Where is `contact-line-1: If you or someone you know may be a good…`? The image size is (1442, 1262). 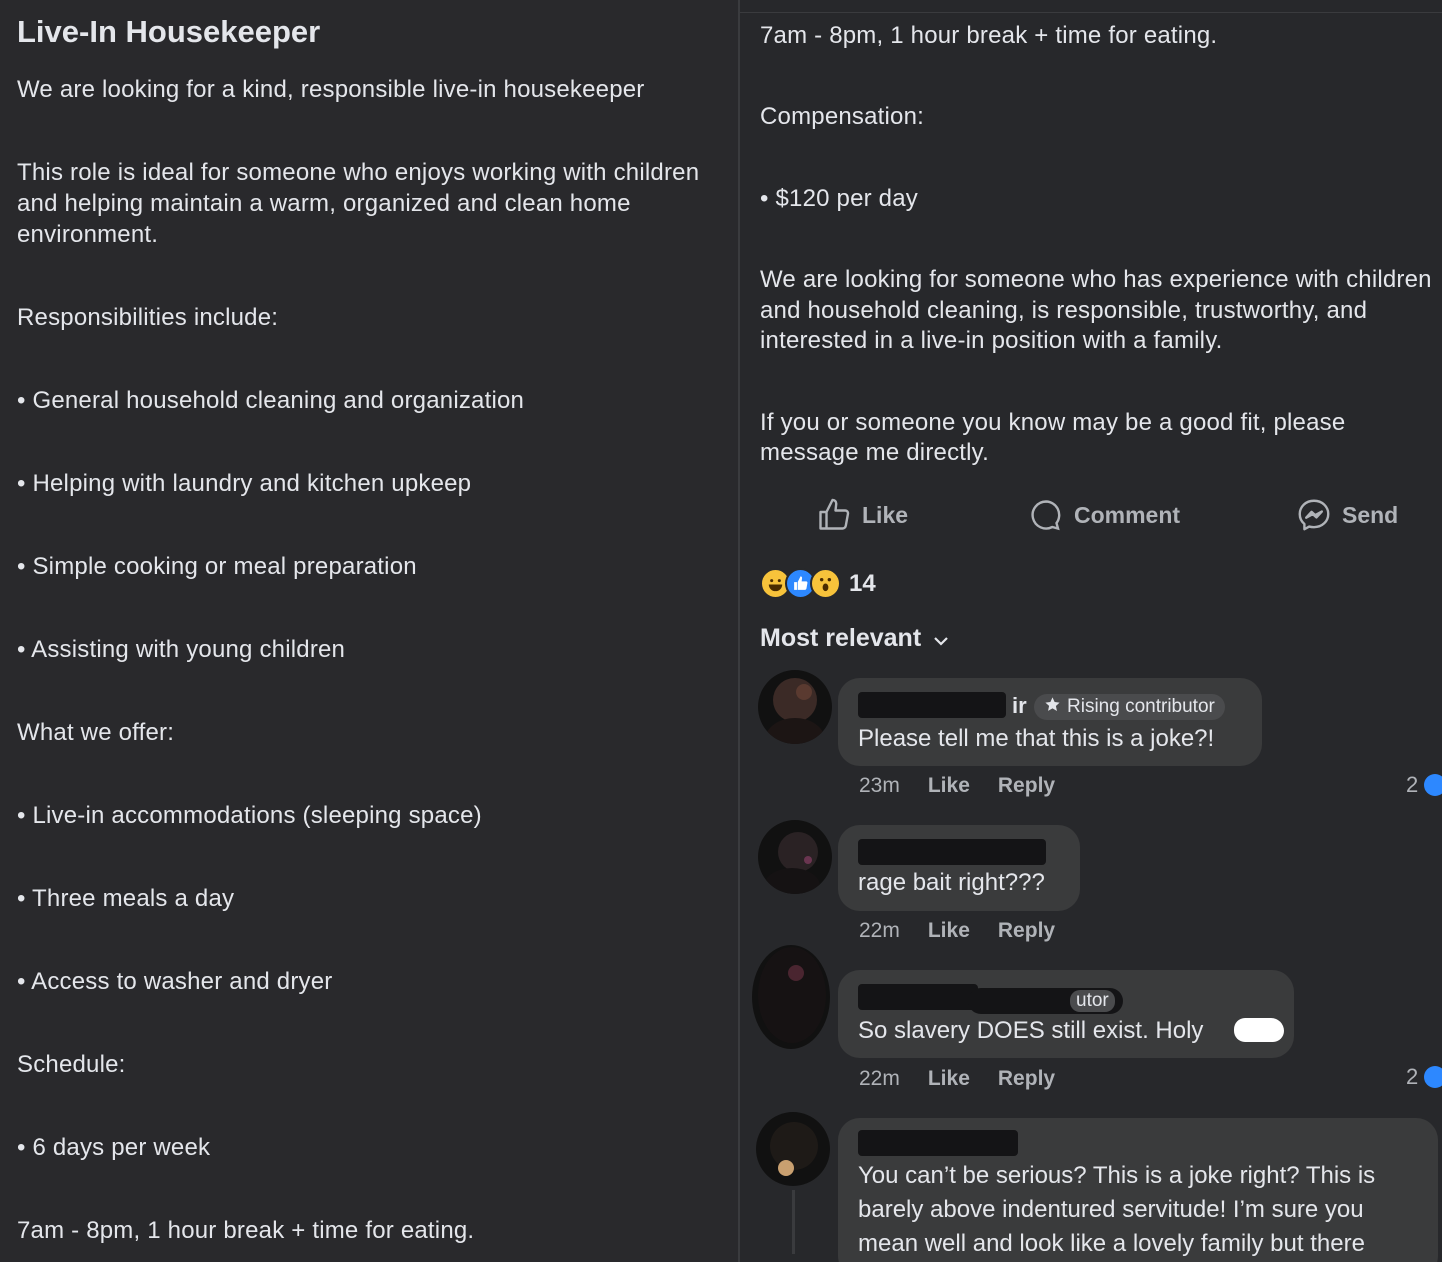 contact-line-1: If you or someone you know may be a good… is located at coordinates (1053, 422).